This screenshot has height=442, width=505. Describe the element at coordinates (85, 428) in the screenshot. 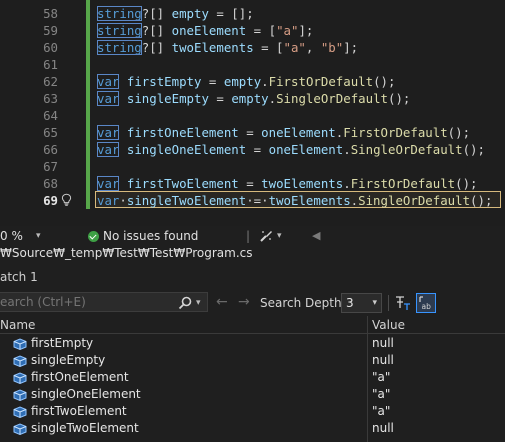

I see `watch-row-name: singleTwoElement` at that location.